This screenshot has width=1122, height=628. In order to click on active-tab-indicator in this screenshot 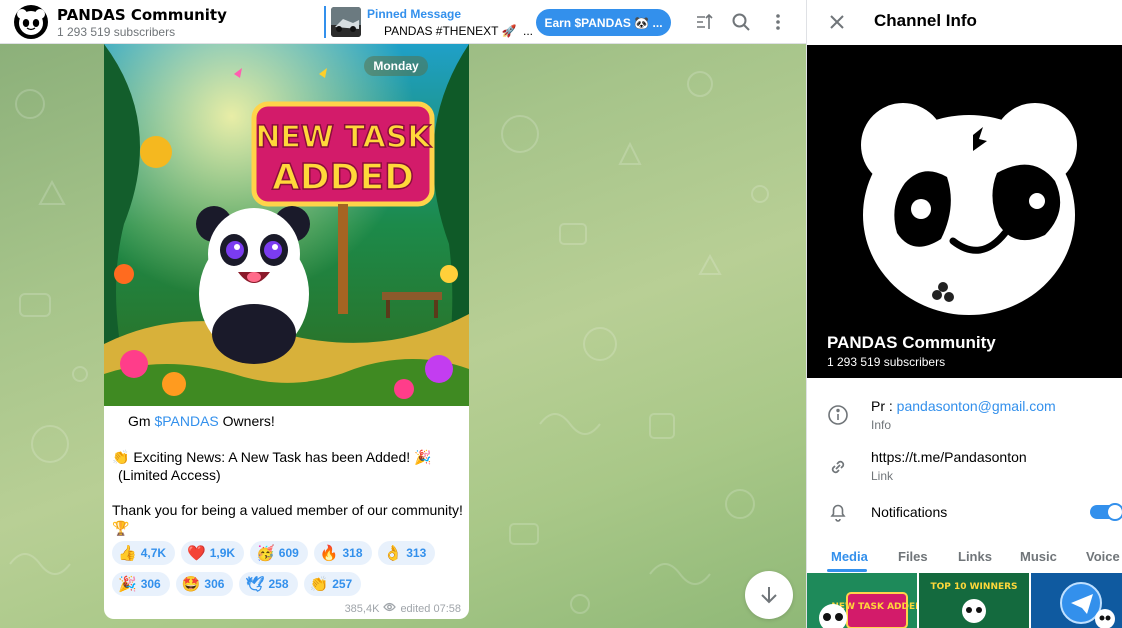, I will do `click(847, 570)`.